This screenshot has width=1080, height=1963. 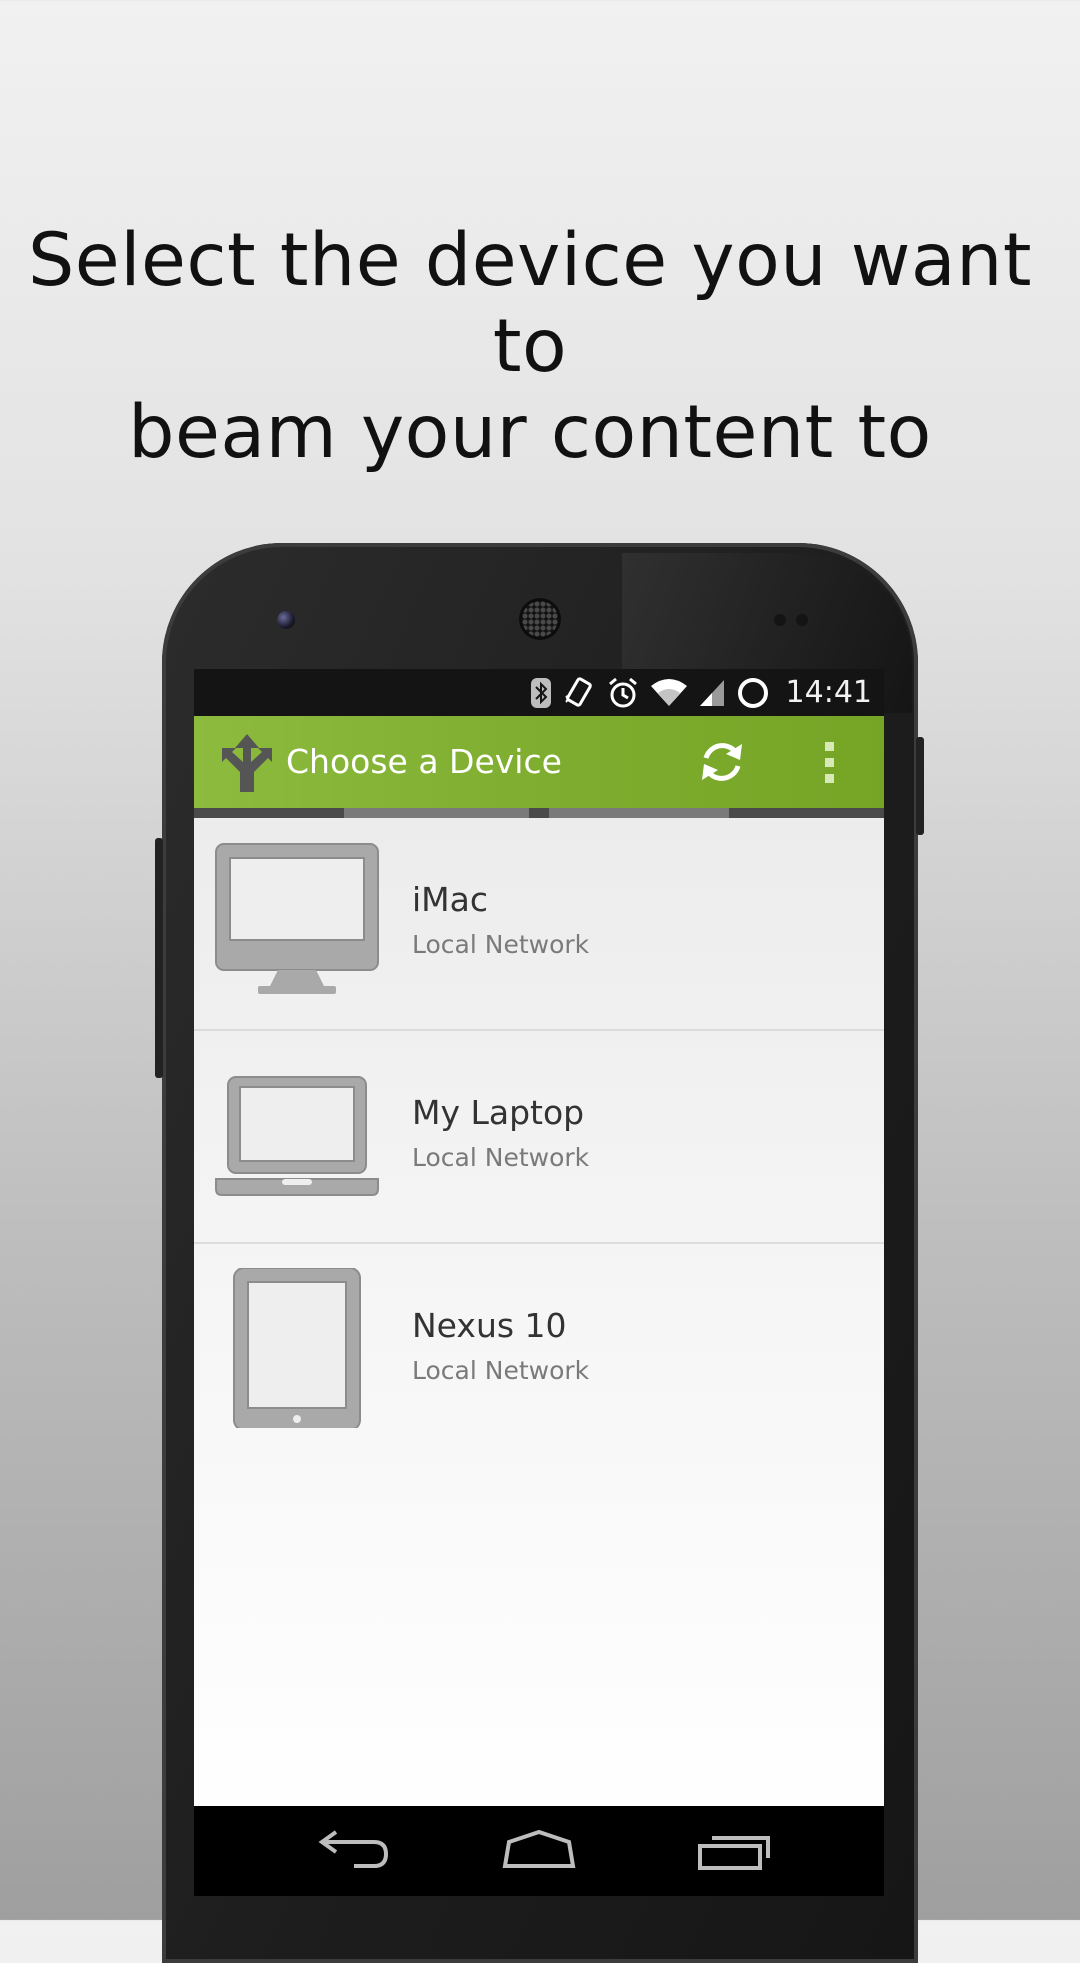 What do you see at coordinates (539, 1137) in the screenshot?
I see `device-row-laptop: My Laptop Local Network` at bounding box center [539, 1137].